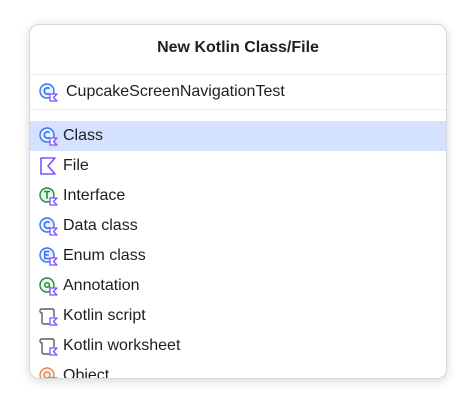 This screenshot has width=474, height=412. I want to click on list-item-kotlin-script: Kotlin script, so click(238, 316).